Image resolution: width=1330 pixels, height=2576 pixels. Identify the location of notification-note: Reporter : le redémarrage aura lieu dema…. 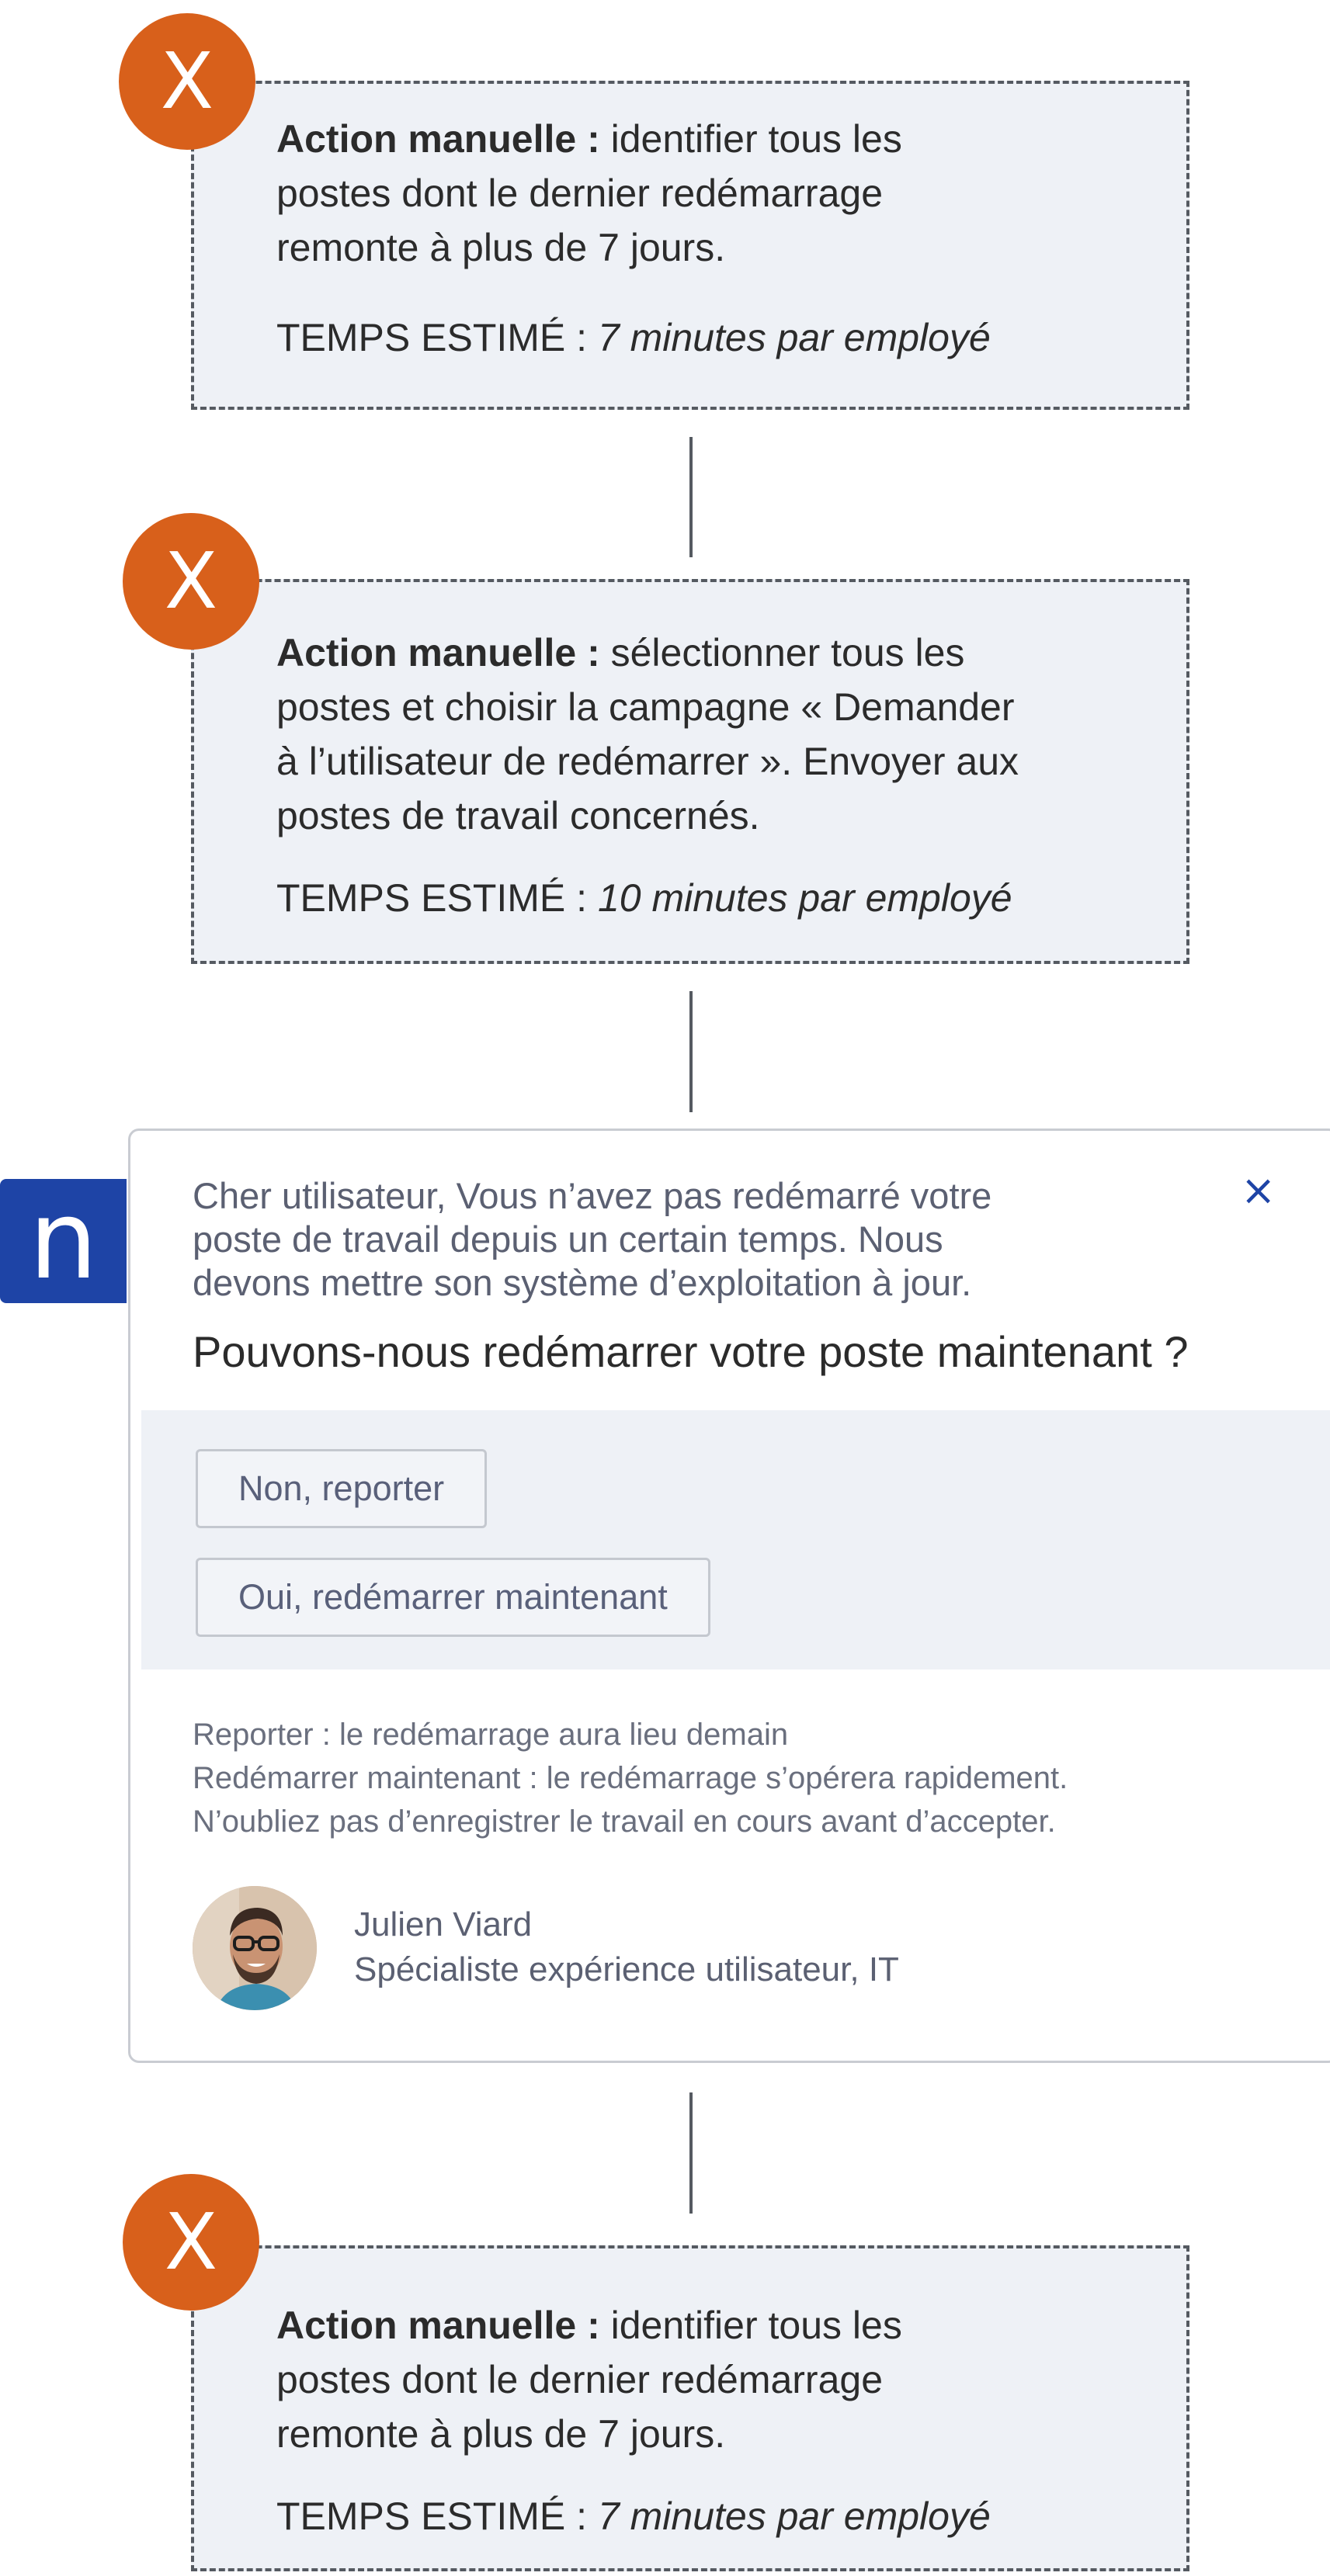
(630, 1778).